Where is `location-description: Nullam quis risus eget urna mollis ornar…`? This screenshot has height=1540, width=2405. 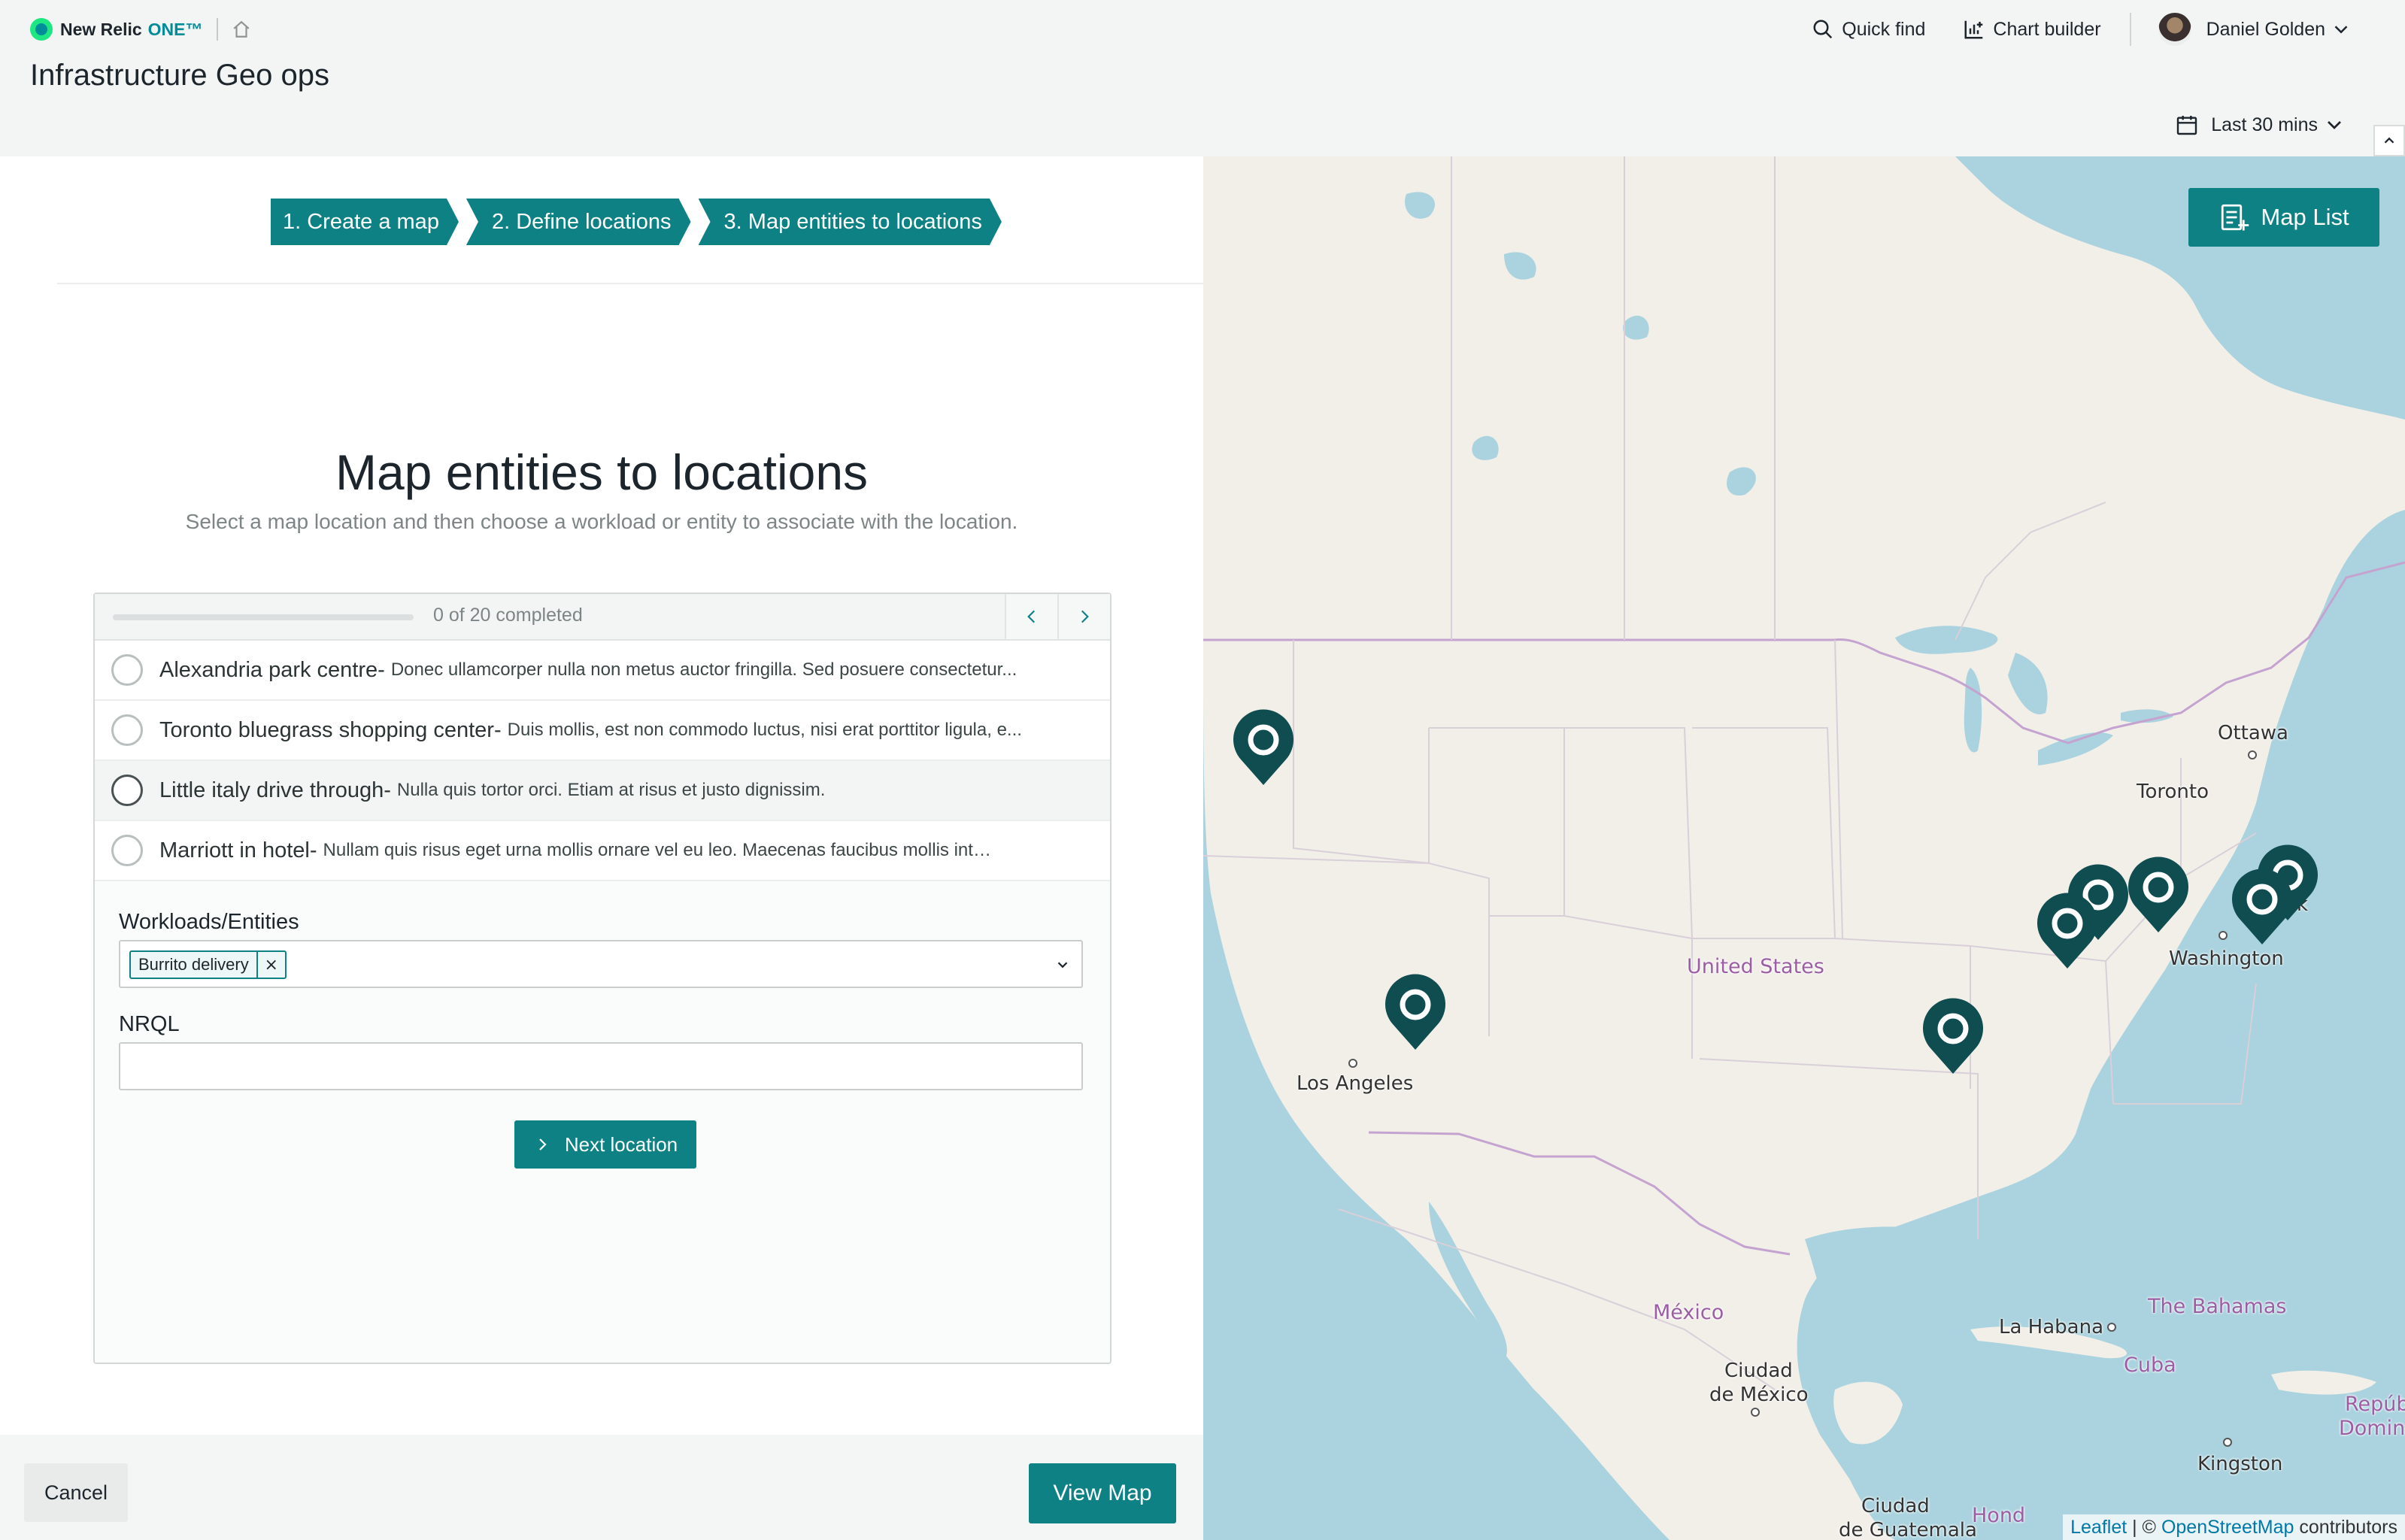
location-description: Nullam quis risus eget urna mollis ornar… is located at coordinates (661, 850).